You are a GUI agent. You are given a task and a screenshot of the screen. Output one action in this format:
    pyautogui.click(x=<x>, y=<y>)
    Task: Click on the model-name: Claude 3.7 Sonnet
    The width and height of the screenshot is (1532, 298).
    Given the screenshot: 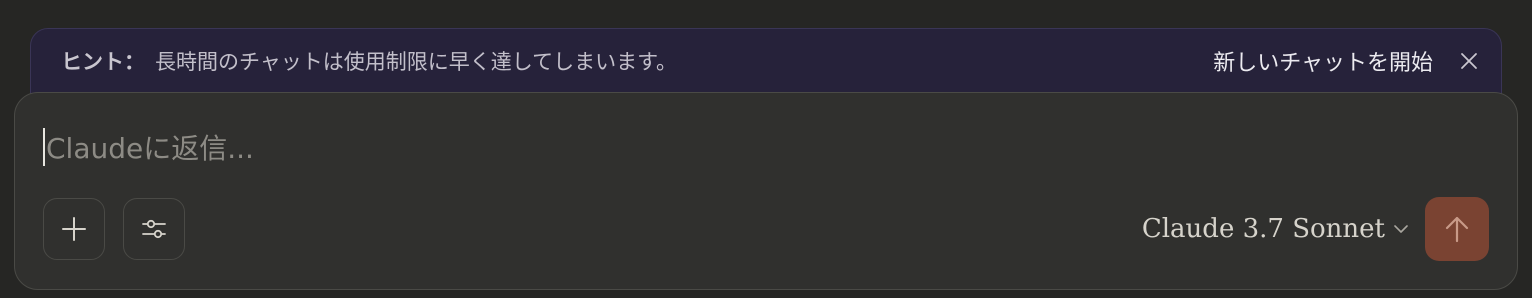 What is the action you would take?
    pyautogui.click(x=1263, y=229)
    